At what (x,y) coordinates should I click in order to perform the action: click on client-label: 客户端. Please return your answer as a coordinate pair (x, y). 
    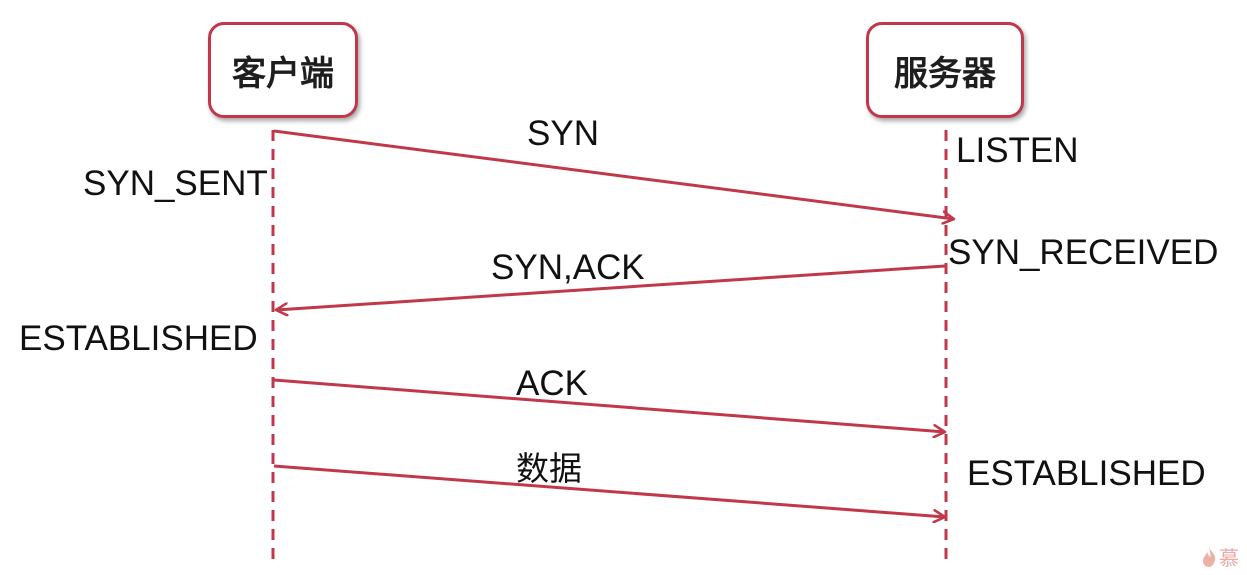
    Looking at the image, I should click on (283, 73).